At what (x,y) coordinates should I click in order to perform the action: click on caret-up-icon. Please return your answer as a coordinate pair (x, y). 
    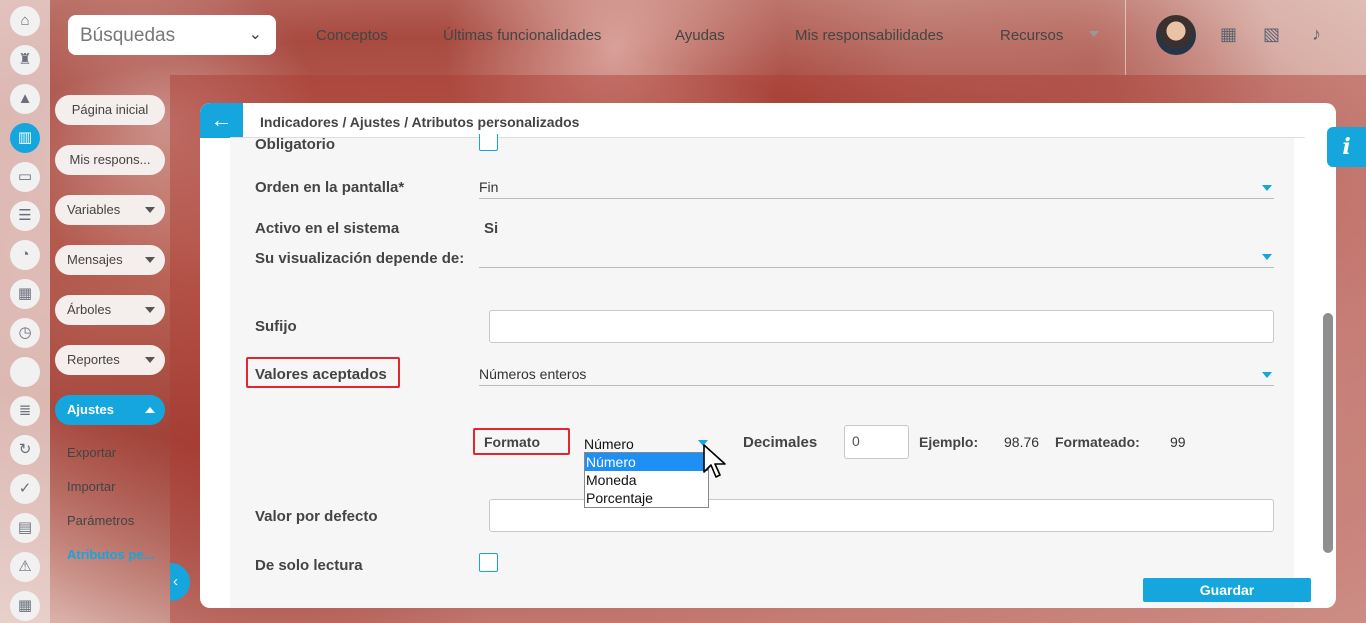
    Looking at the image, I should click on (150, 410).